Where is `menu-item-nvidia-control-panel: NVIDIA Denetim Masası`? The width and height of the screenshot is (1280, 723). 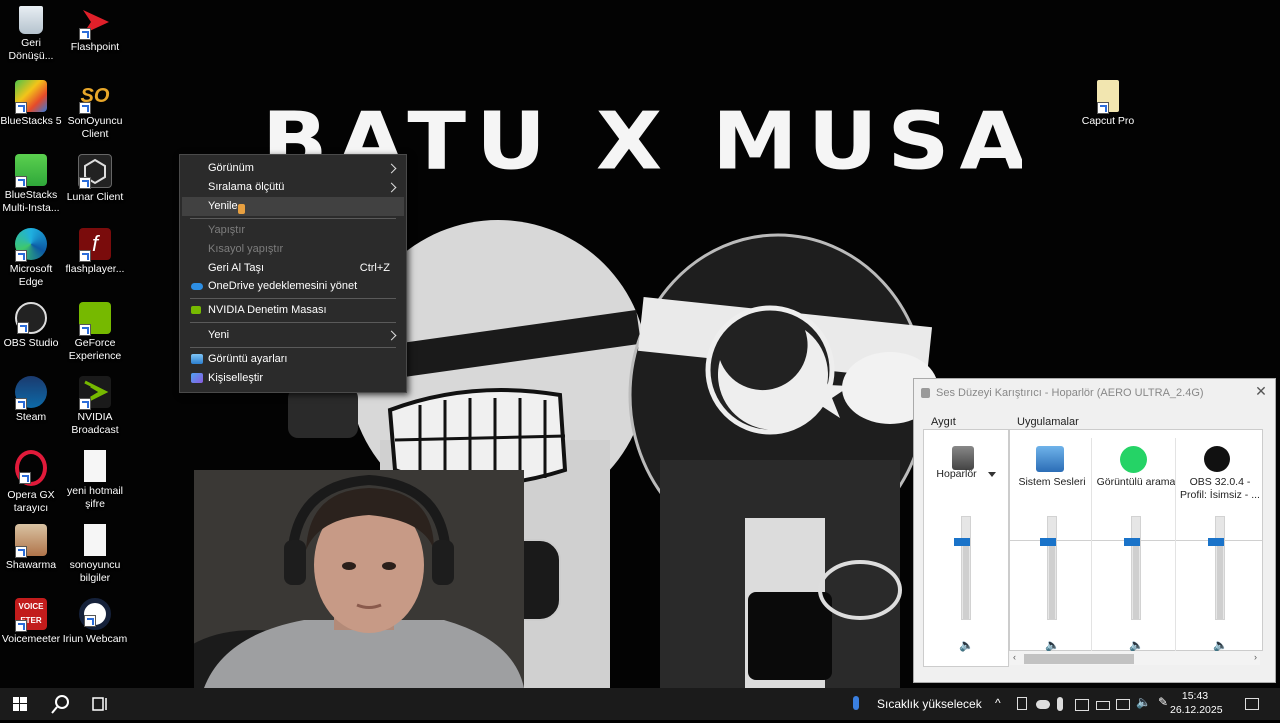 menu-item-nvidia-control-panel: NVIDIA Denetim Masası is located at coordinates (293, 310).